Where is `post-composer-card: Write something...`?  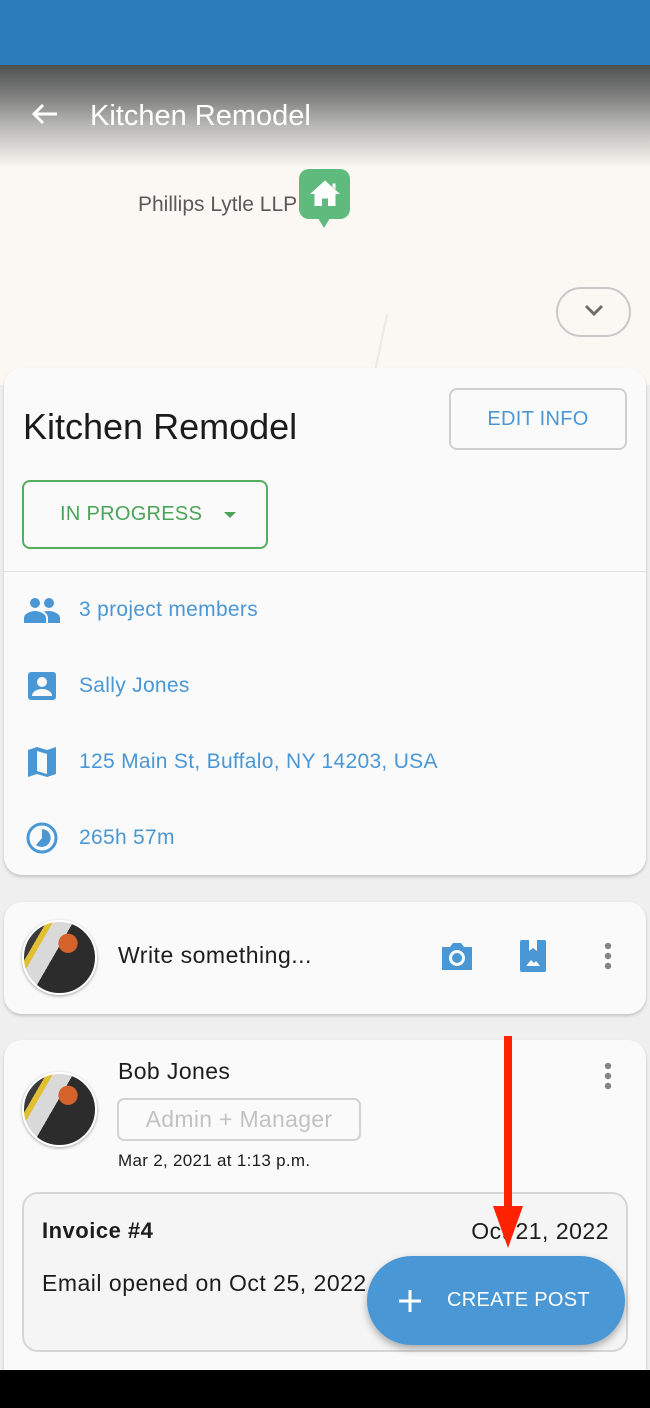
post-composer-card: Write something... is located at coordinates (325, 958).